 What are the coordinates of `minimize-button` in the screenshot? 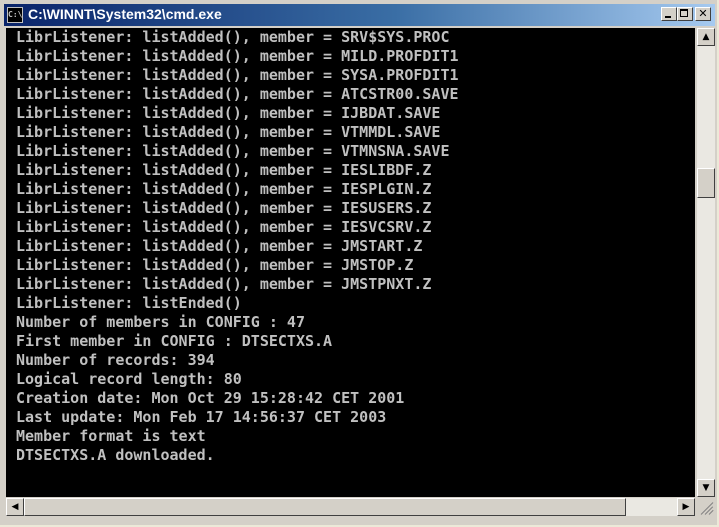 It's located at (669, 14).